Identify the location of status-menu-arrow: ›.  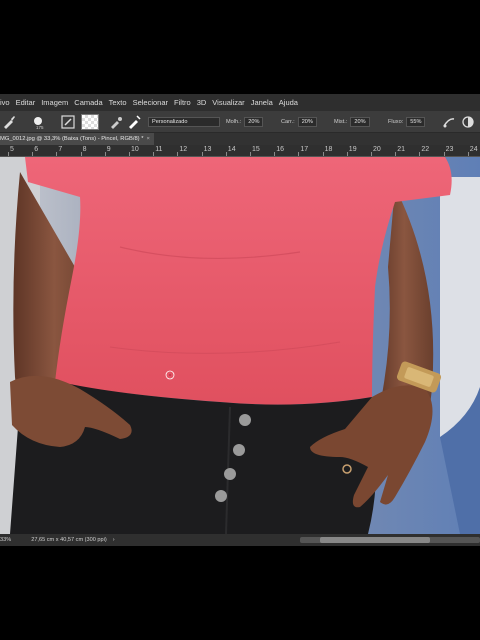
(114, 540).